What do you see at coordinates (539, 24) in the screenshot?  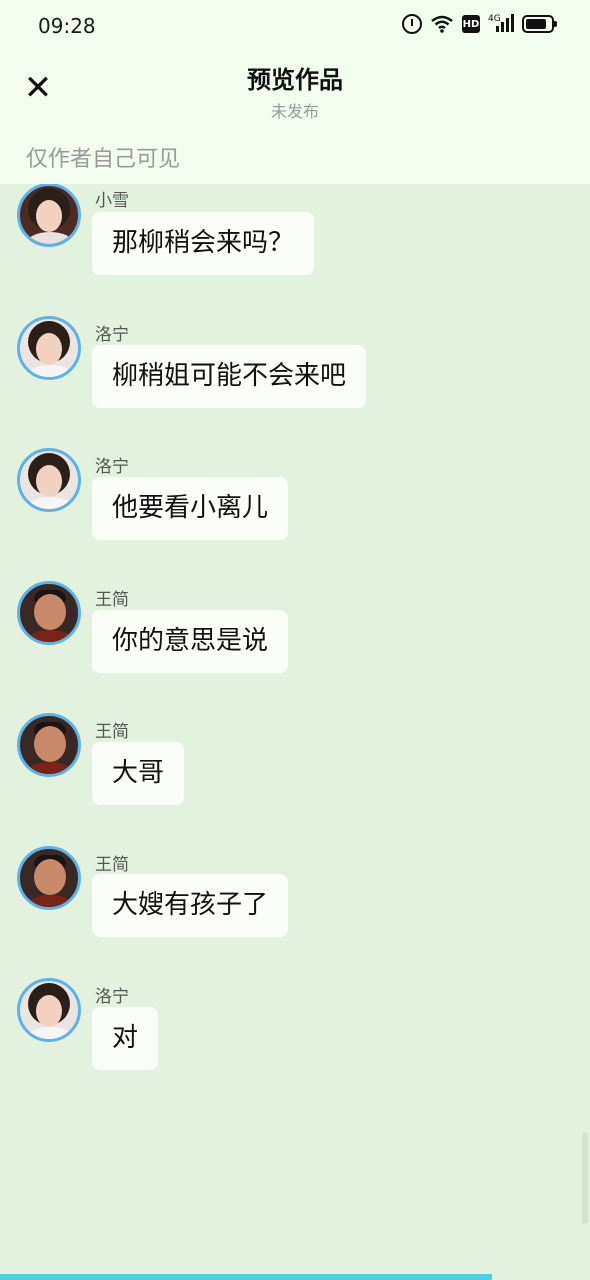 I see `battery-icon` at bounding box center [539, 24].